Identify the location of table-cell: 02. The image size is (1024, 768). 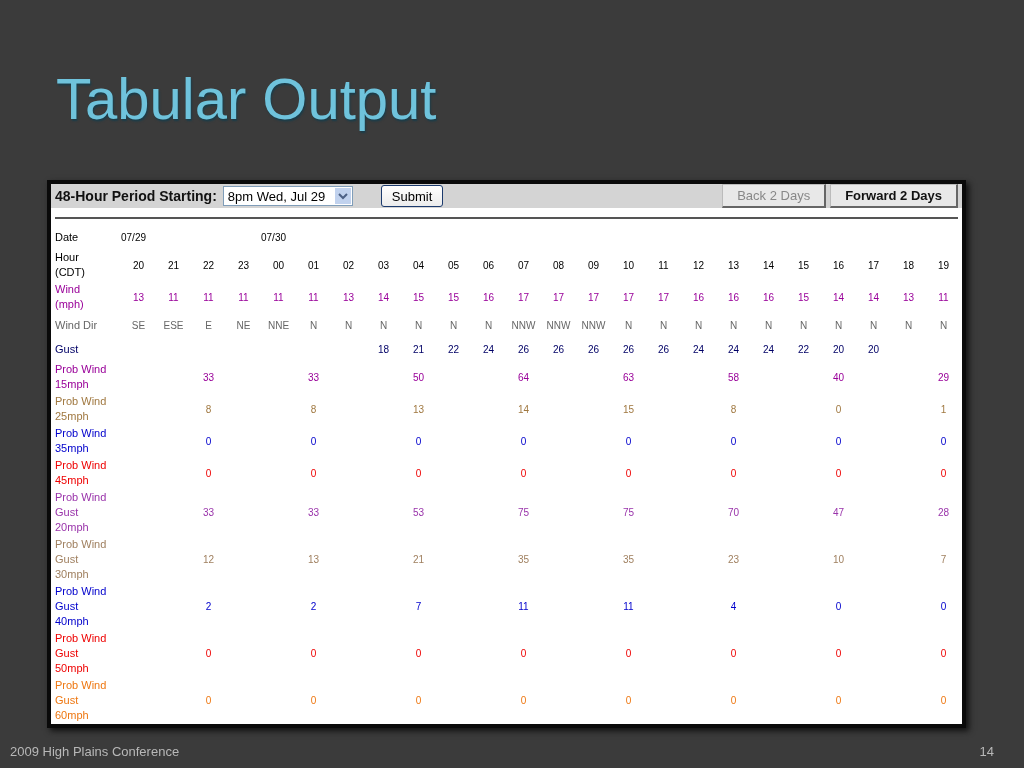
(348, 265).